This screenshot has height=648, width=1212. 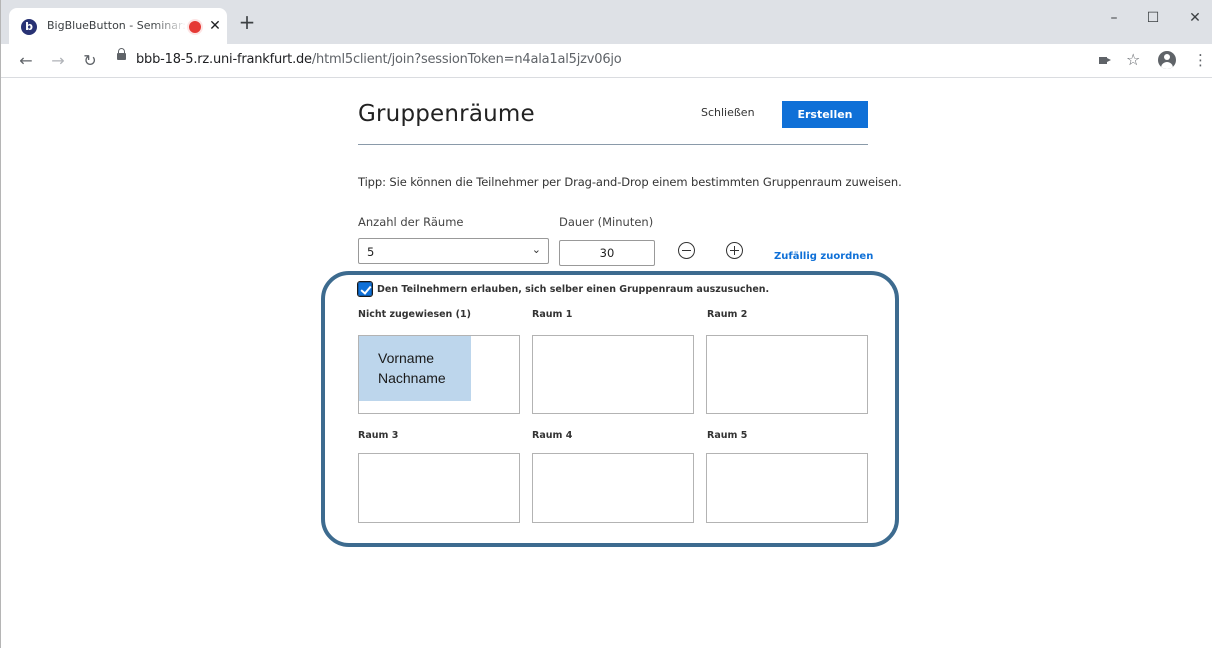 What do you see at coordinates (453, 251) in the screenshot?
I see `rooms-count-select: 5 ⌄` at bounding box center [453, 251].